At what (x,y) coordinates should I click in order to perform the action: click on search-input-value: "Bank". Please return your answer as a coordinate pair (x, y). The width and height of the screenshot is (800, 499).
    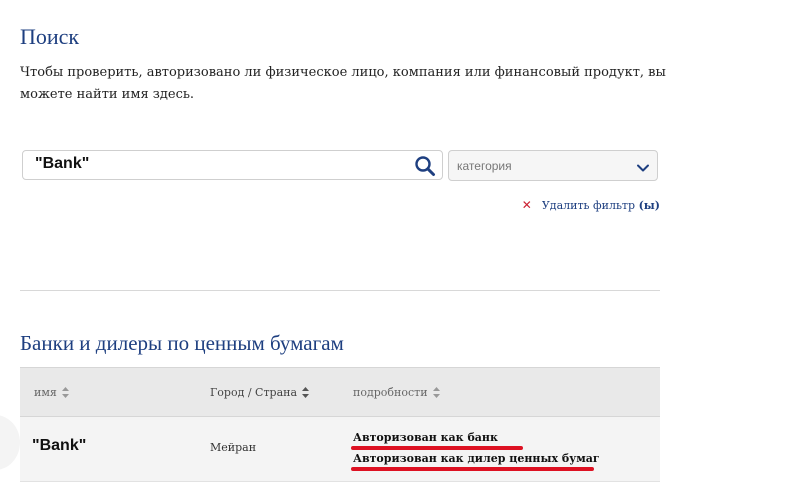
    Looking at the image, I should click on (62, 163).